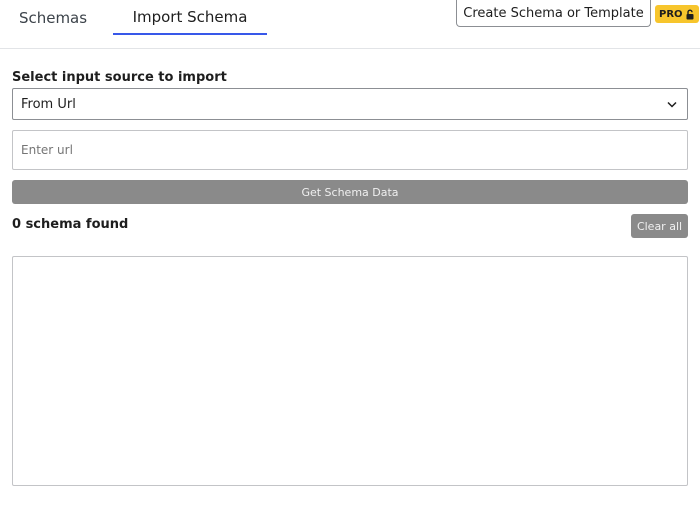 The image size is (700, 515). Describe the element at coordinates (48, 104) in the screenshot. I see `source-select-value: From Url` at that location.